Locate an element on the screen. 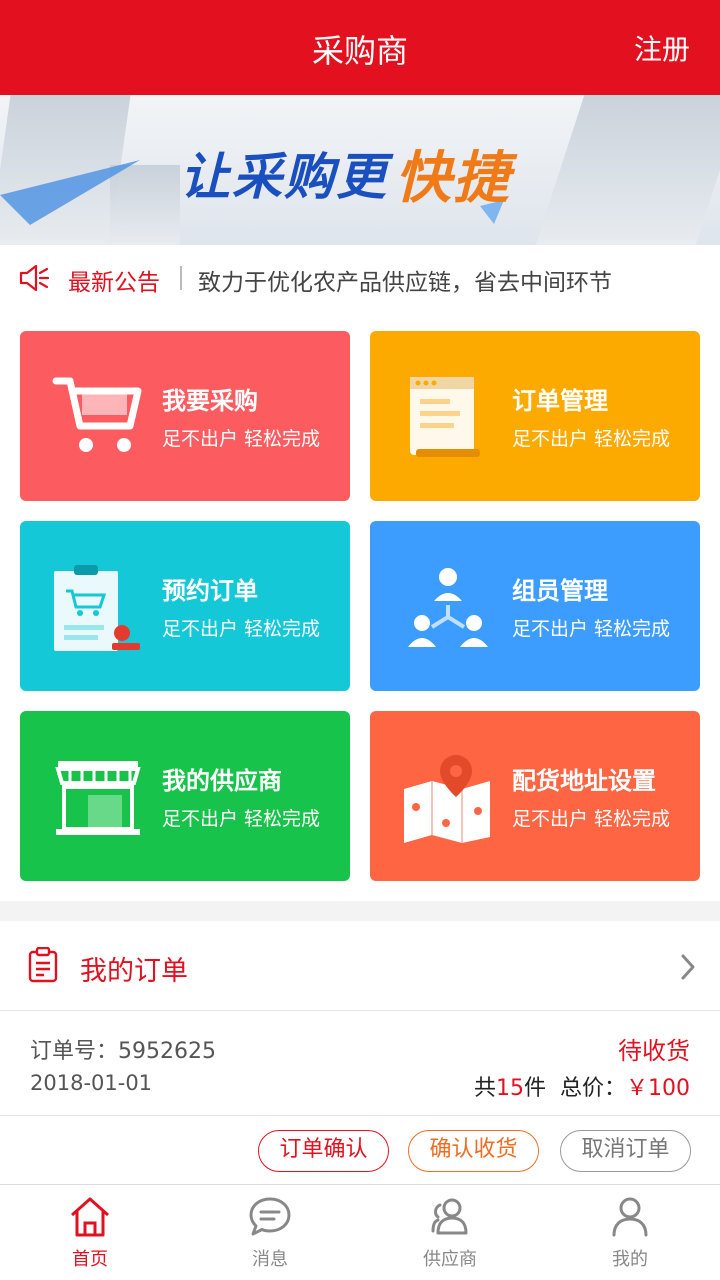  user-icon is located at coordinates (630, 1217).